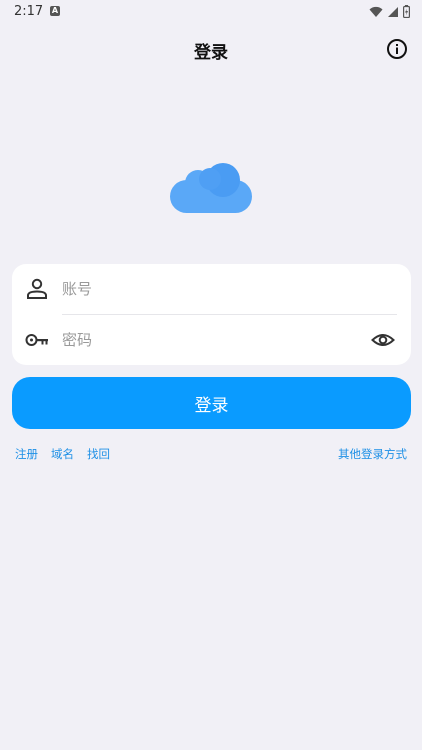 Image resolution: width=422 pixels, height=750 pixels. I want to click on status-time: 2:17, so click(29, 11).